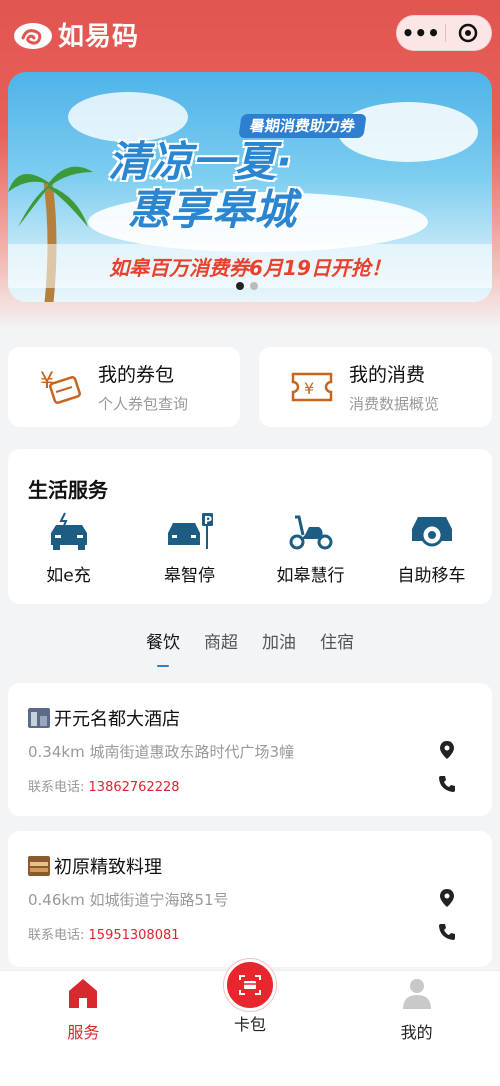 The image size is (500, 1086). I want to click on svg-text: P, so click(208, 520).